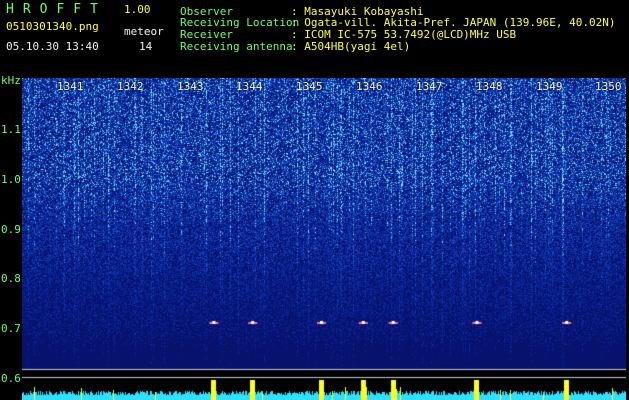  I want to click on freq-tick-1.0: 1.0, so click(11, 179).